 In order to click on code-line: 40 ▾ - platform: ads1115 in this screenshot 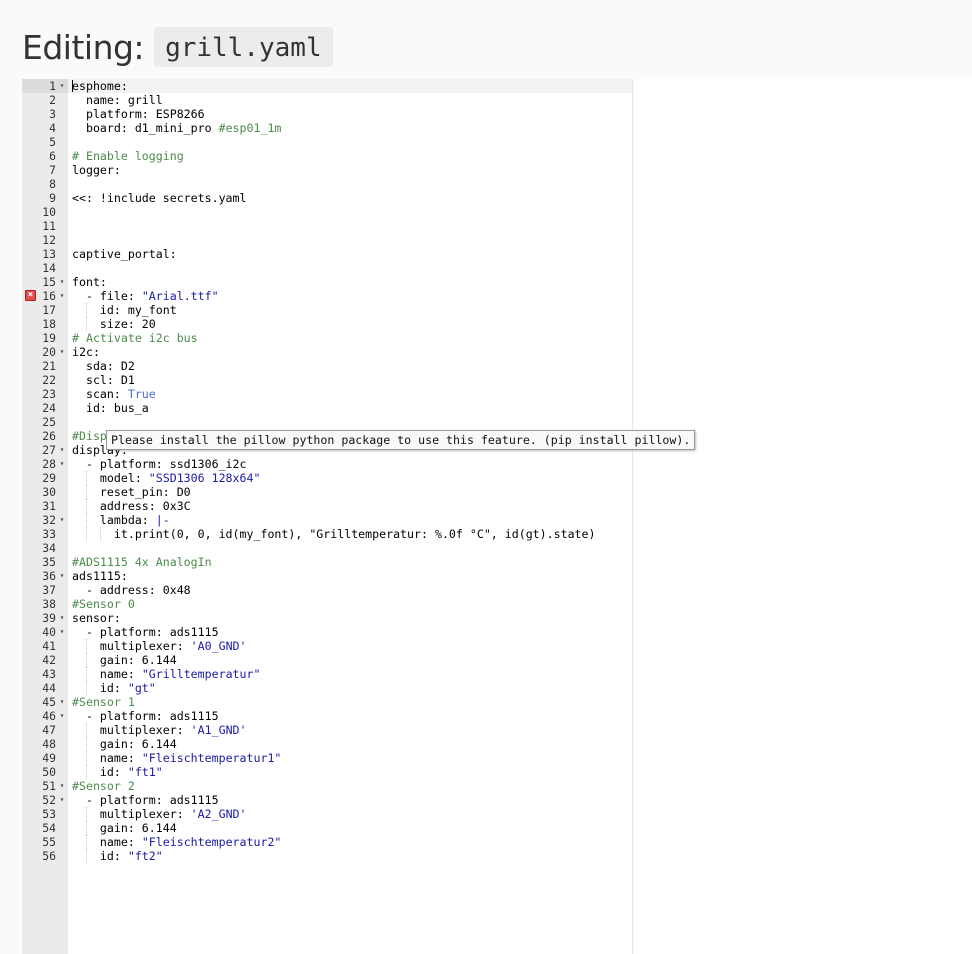, I will do `click(497, 632)`.